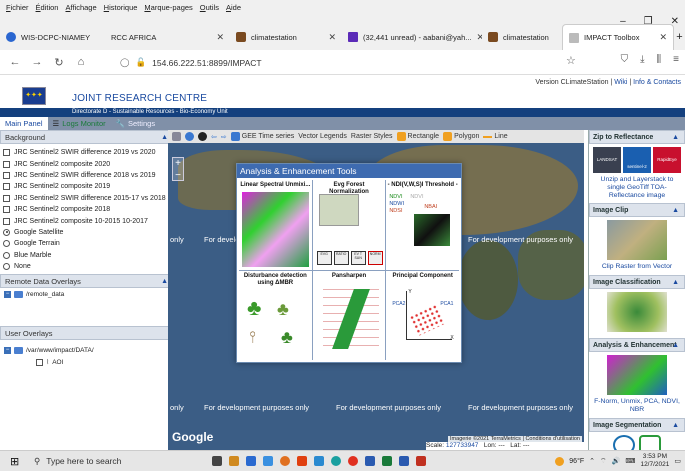 Image resolution: width=685 pixels, height=471 pixels. What do you see at coordinates (275, 315) in the screenshot?
I see `tool-disturbance-detection: Disturbance detection using ΔMBR ♣ ♣ ⫯ ♣` at bounding box center [275, 315].